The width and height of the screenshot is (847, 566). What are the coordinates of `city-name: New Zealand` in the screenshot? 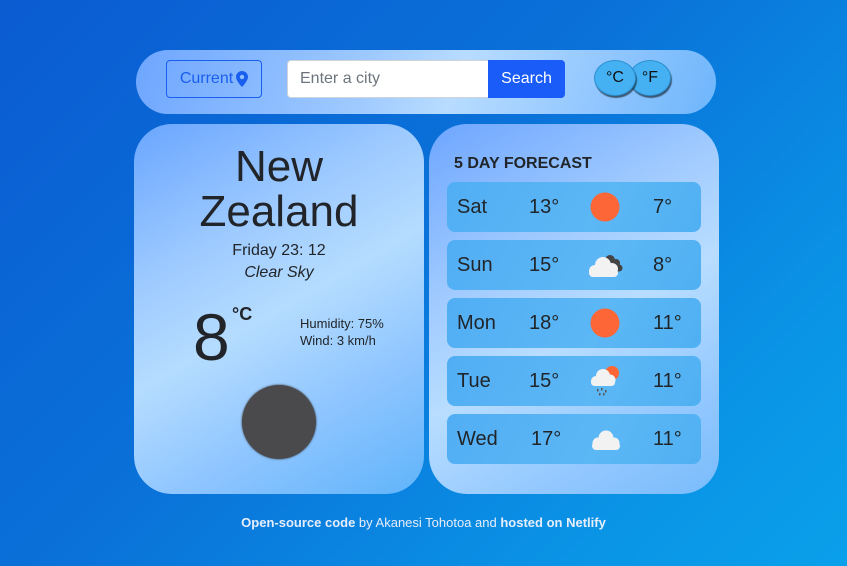 It's located at (279, 189).